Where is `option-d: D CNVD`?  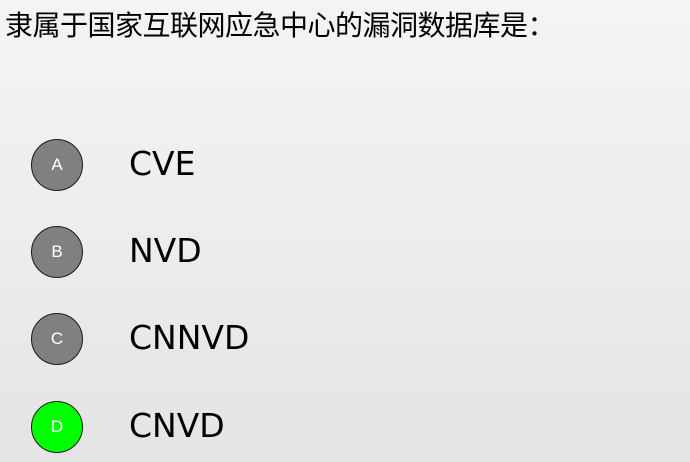 option-d: D CNVD is located at coordinates (345, 427).